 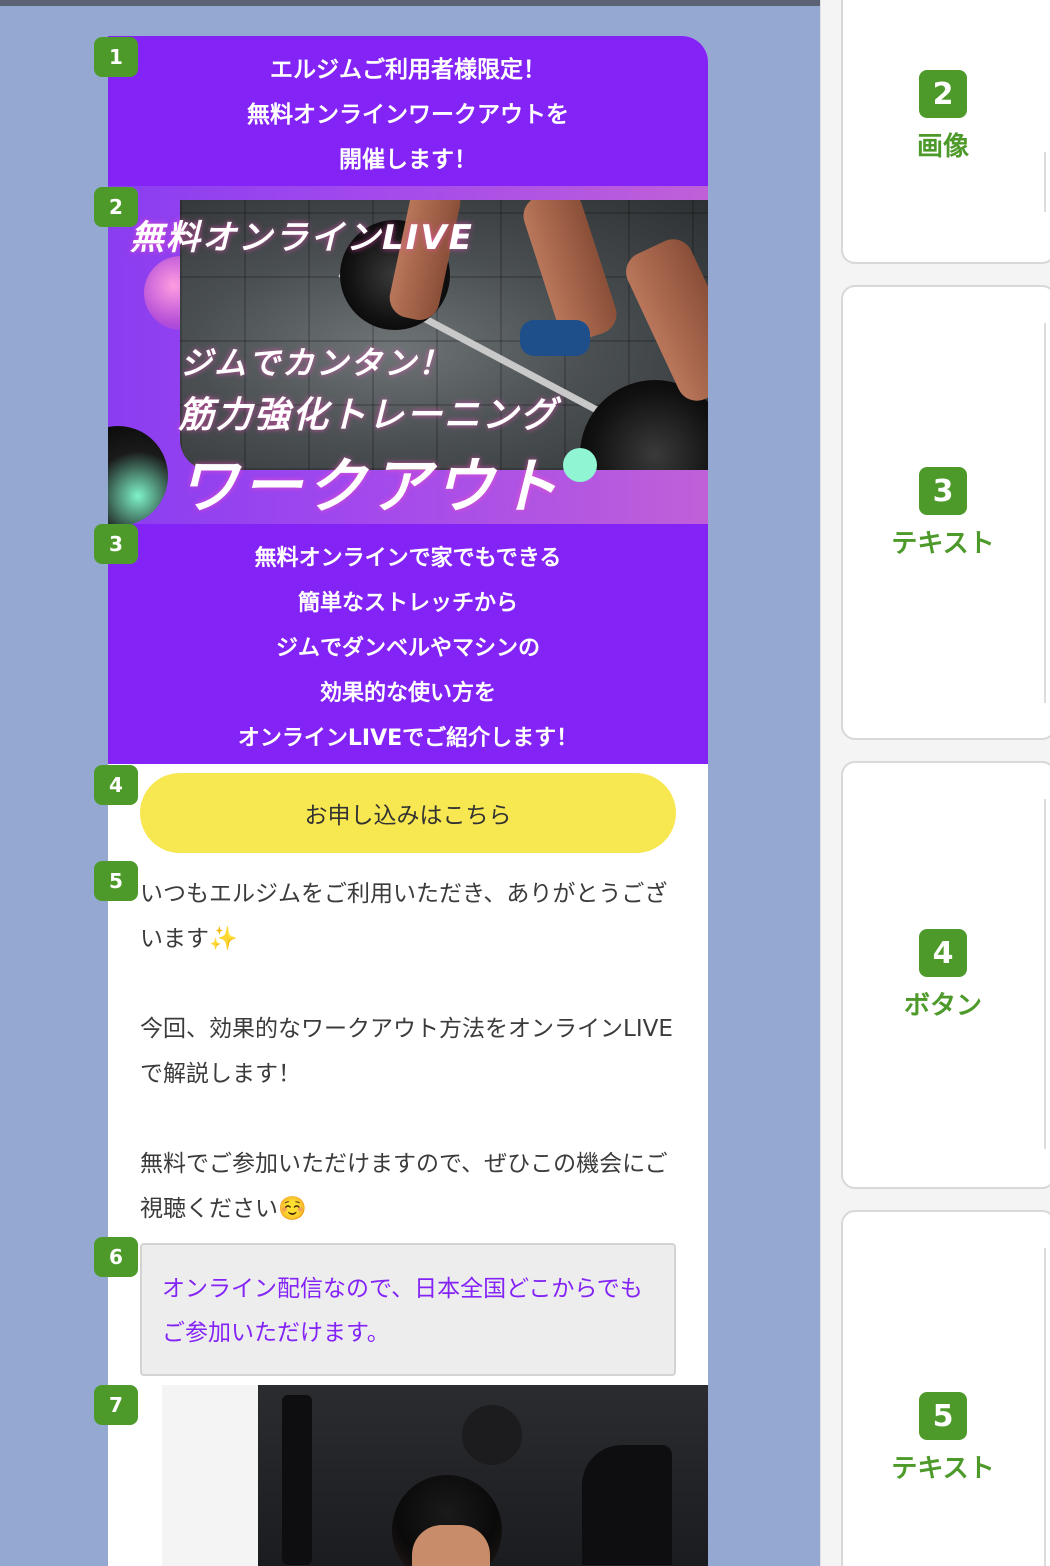 I want to click on block-badge-6: 6, so click(x=116, y=1257).